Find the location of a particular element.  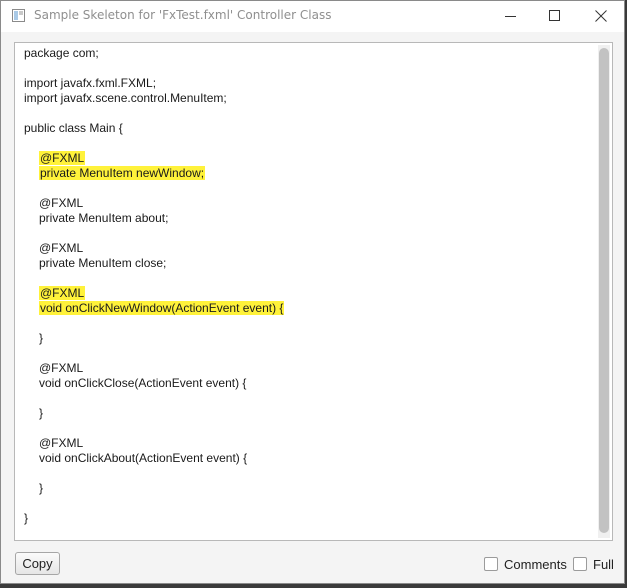

maximize-icon is located at coordinates (554, 15).